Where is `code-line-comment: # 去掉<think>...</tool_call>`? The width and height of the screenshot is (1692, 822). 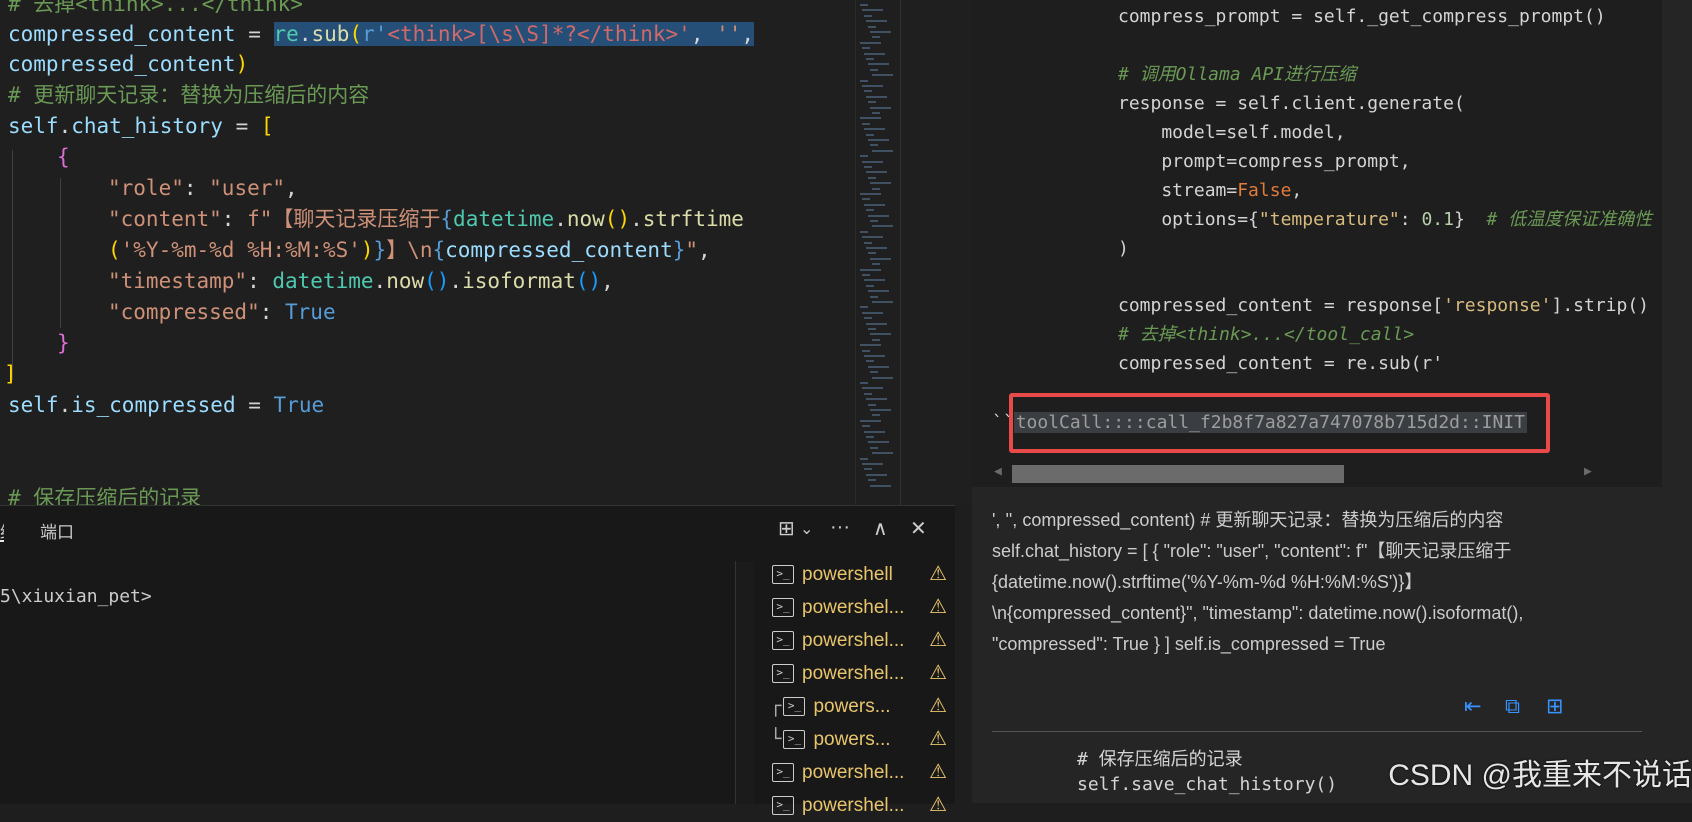
code-line-comment: # 去掉<think>...</tool_call> is located at coordinates (1266, 334).